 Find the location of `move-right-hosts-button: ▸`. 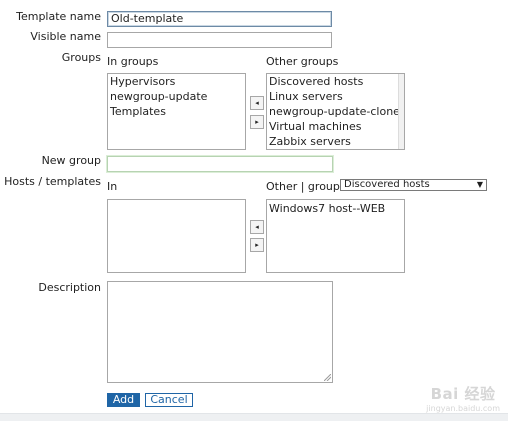

move-right-hosts-button: ▸ is located at coordinates (257, 245).